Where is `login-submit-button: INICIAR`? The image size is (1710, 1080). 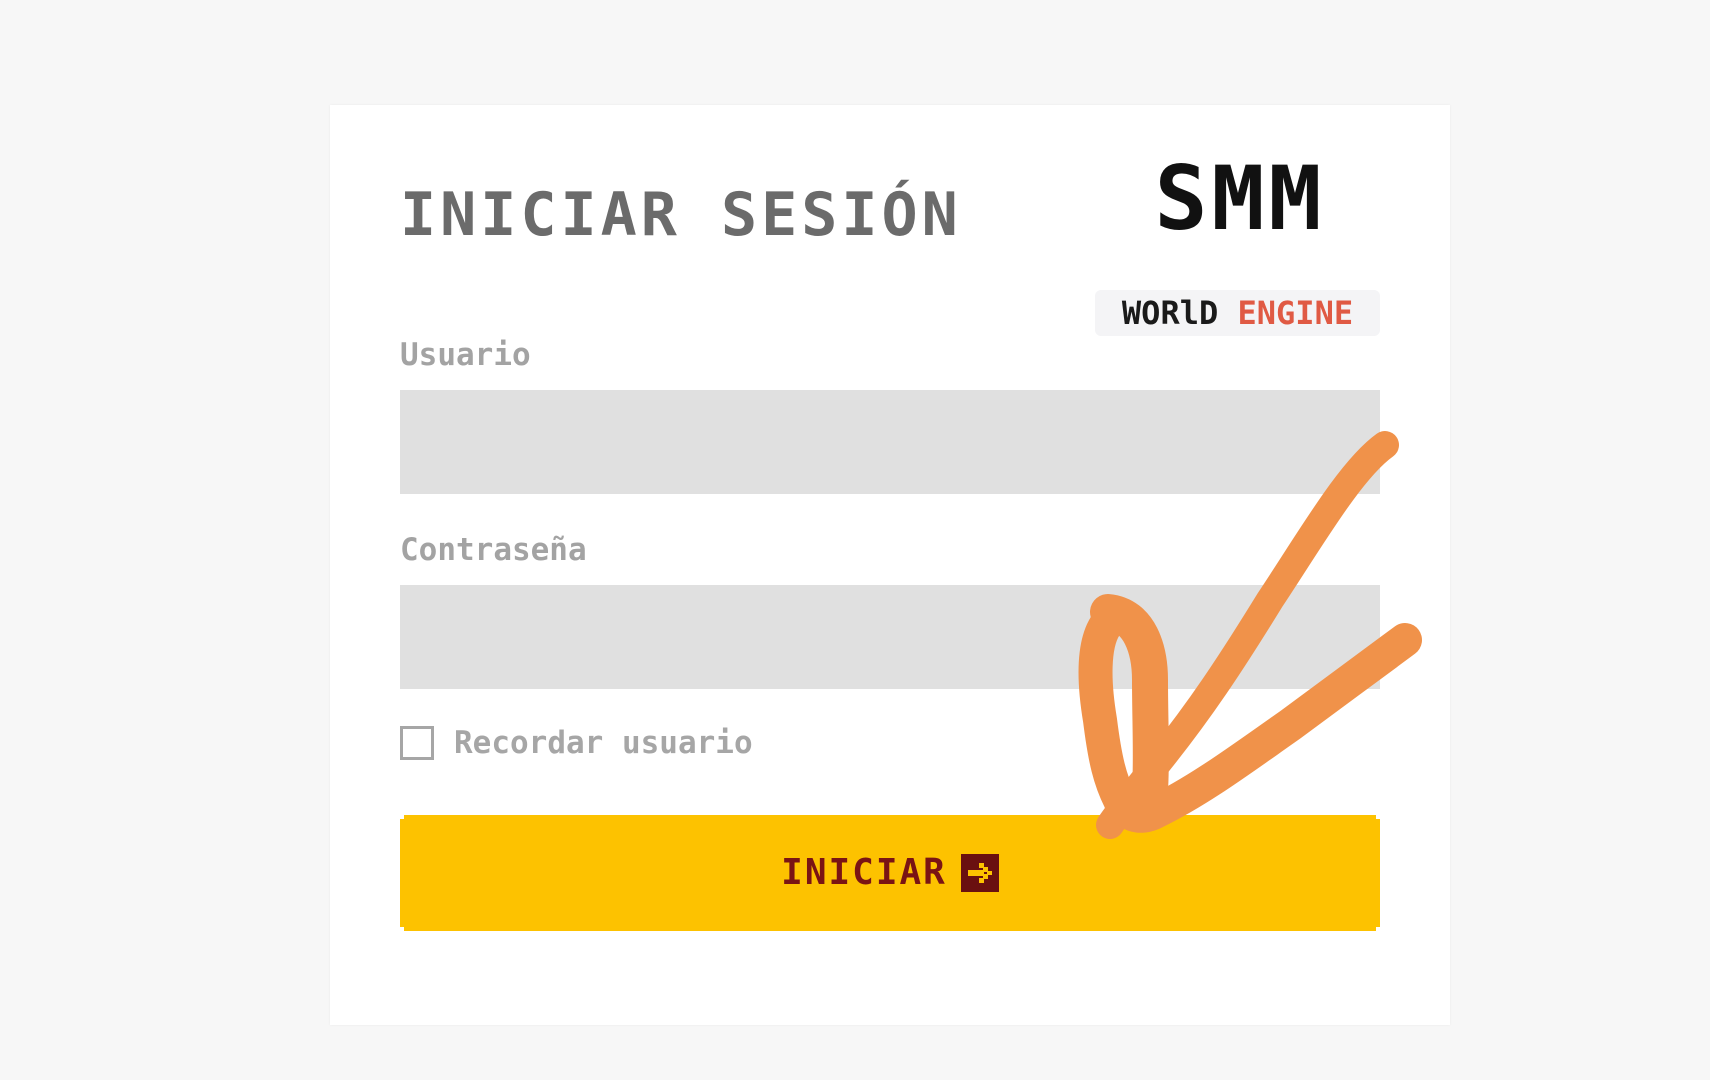
login-submit-button: INICIAR is located at coordinates (890, 873).